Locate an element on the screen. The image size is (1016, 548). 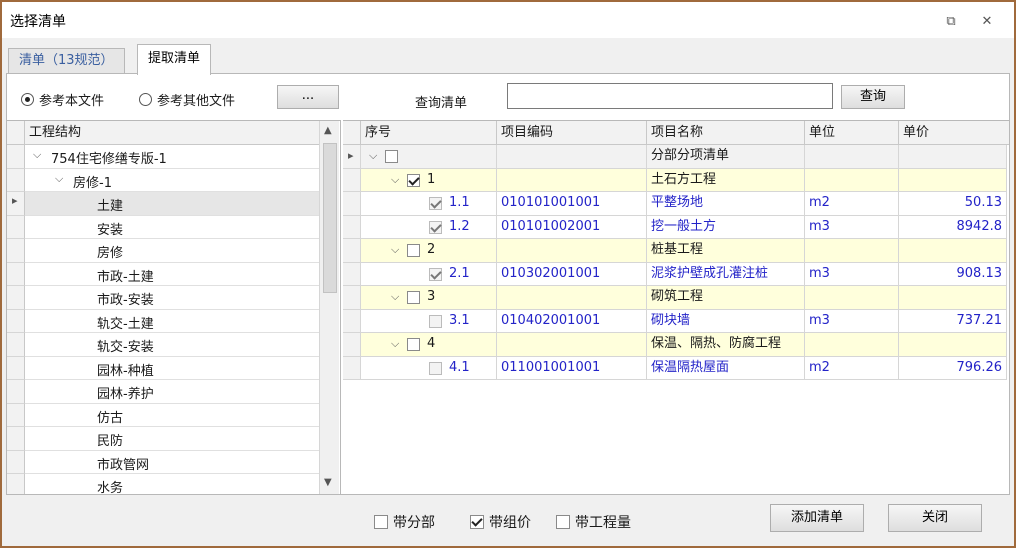
tab-extract-list: 提取清单 is located at coordinates (174, 59).